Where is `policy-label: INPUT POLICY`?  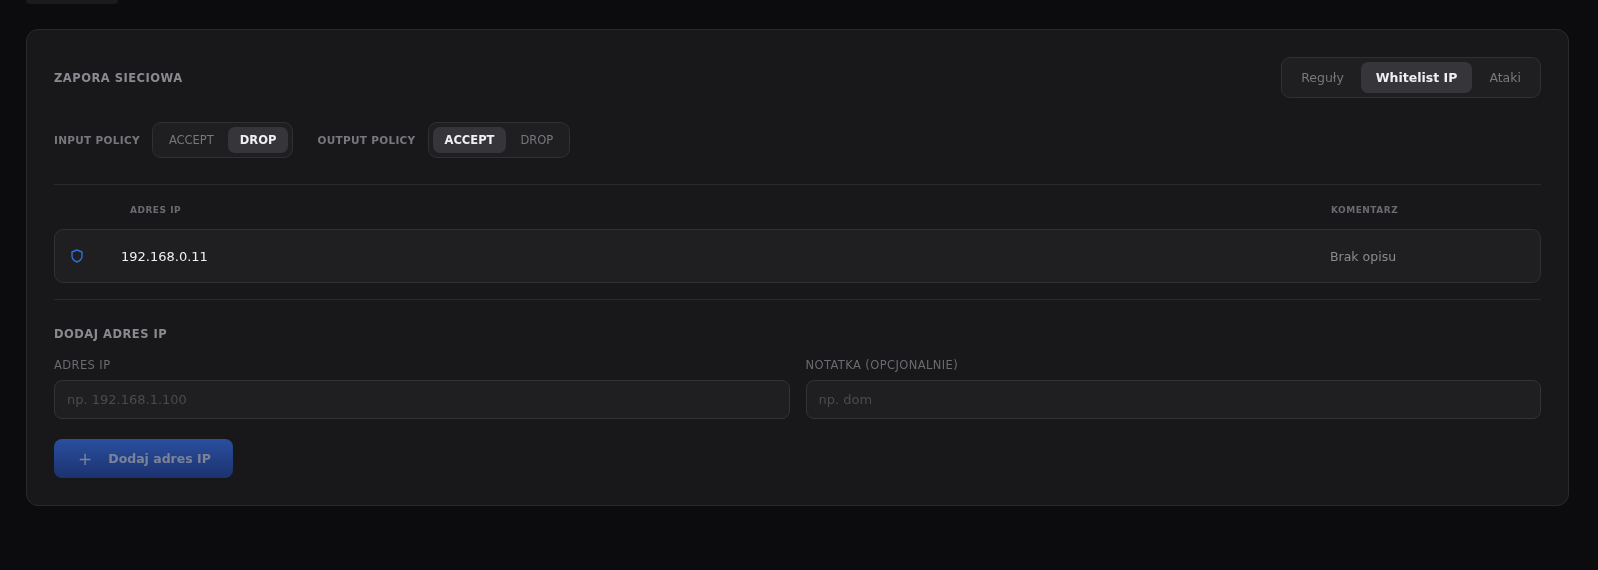 policy-label: INPUT POLICY is located at coordinates (97, 140).